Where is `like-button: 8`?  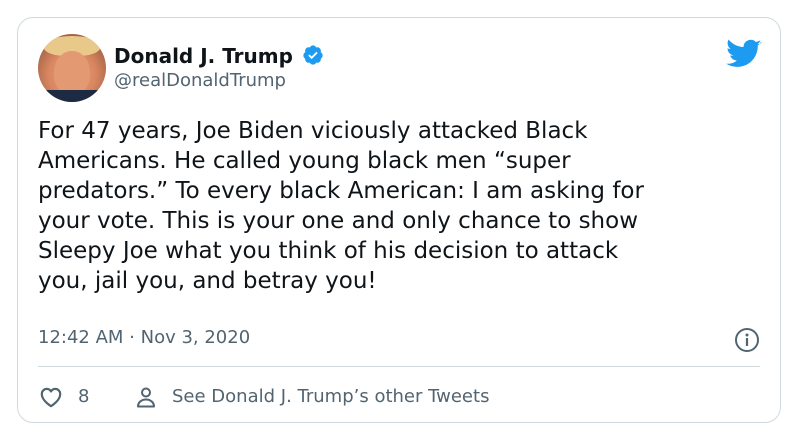 like-button: 8 is located at coordinates (63, 397).